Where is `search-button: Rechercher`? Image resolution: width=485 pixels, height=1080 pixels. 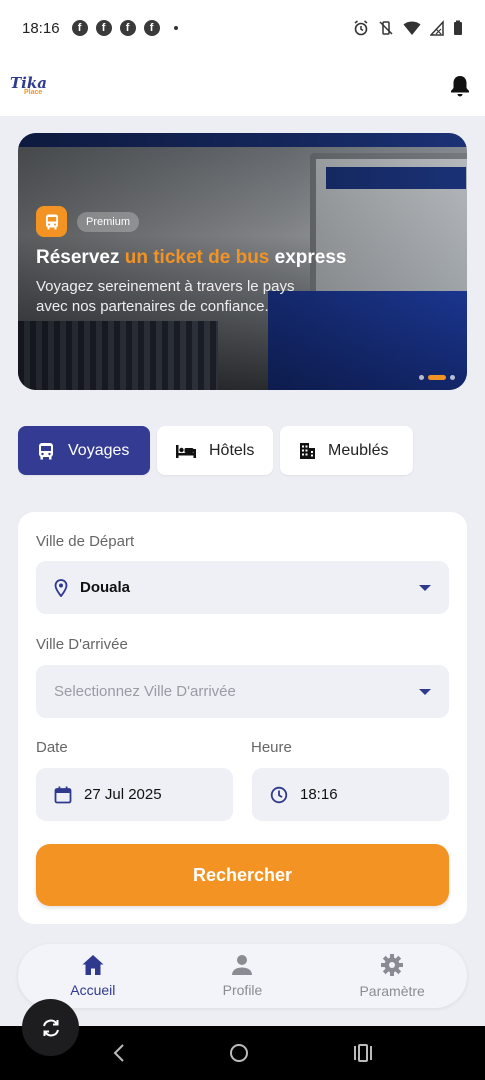
search-button: Rechercher is located at coordinates (242, 875).